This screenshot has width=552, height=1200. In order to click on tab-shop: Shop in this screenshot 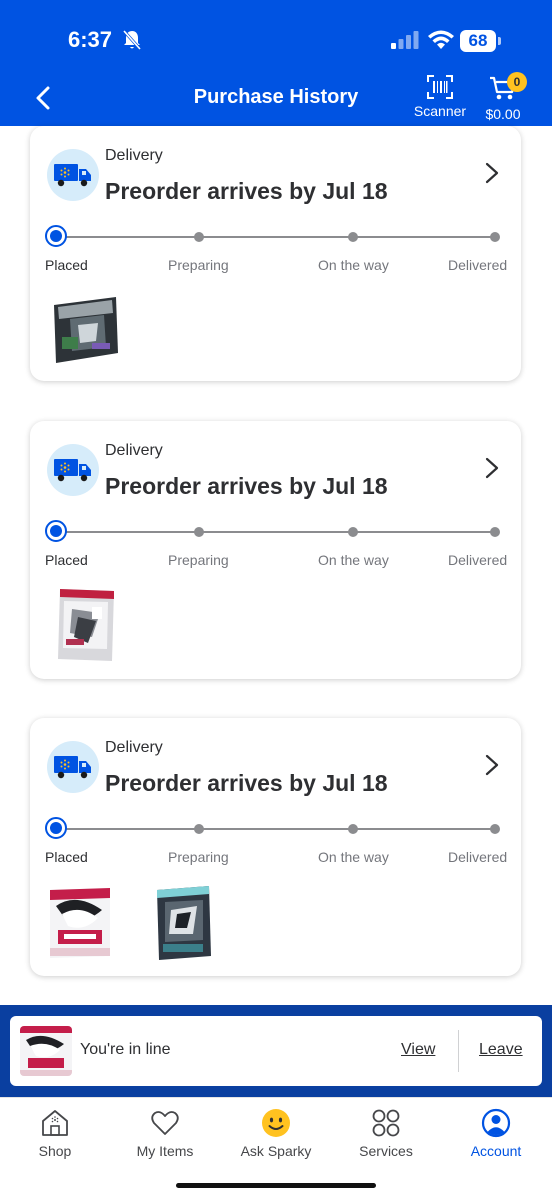, I will do `click(55, 1133)`.